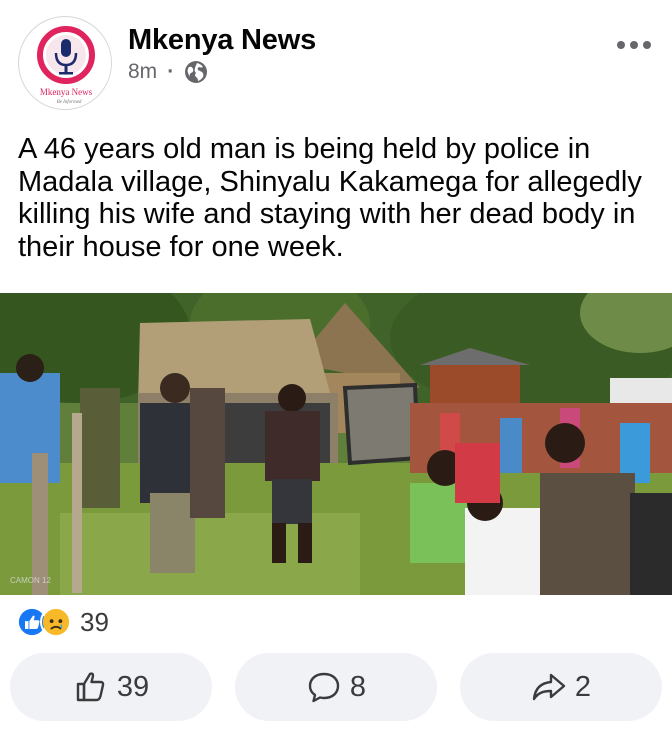 This screenshot has width=672, height=732. Describe the element at coordinates (549, 687) in the screenshot. I see `share-arrow-icon` at that location.